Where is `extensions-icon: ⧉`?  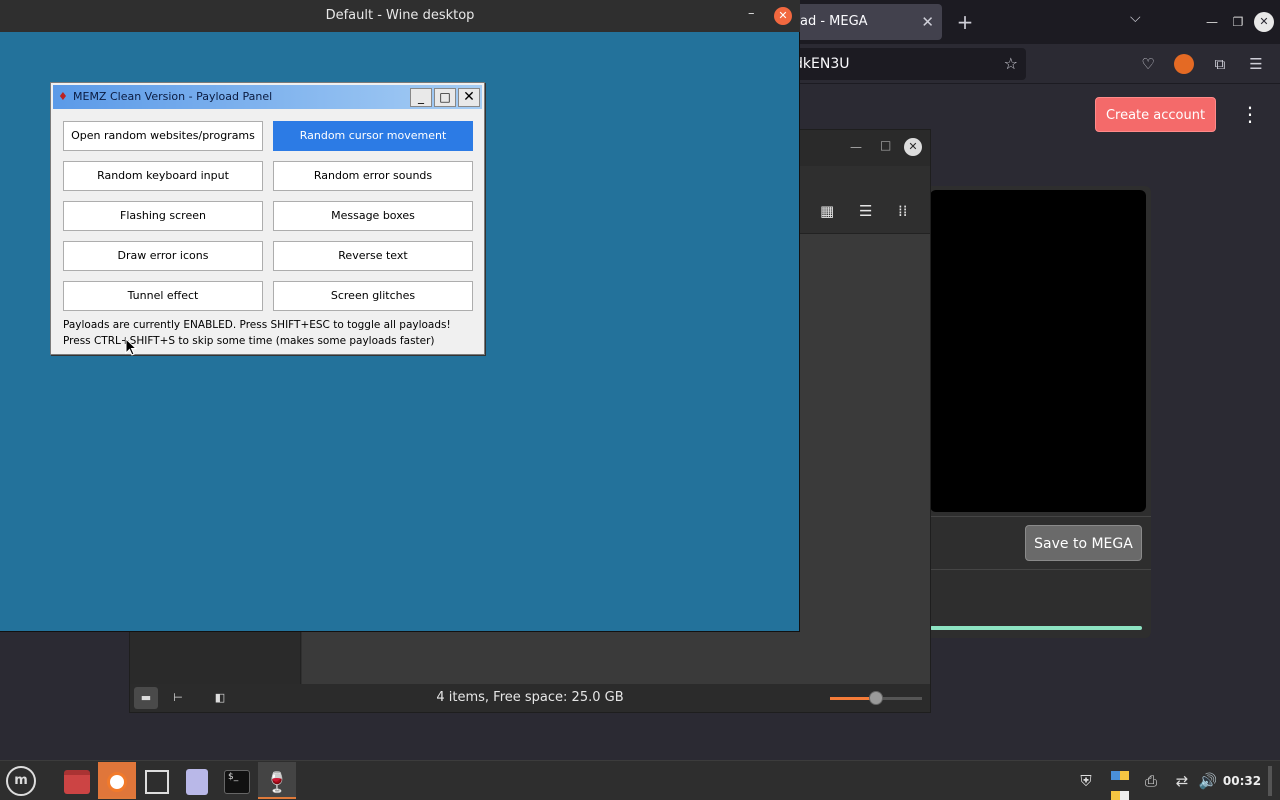 extensions-icon: ⧉ is located at coordinates (1220, 64).